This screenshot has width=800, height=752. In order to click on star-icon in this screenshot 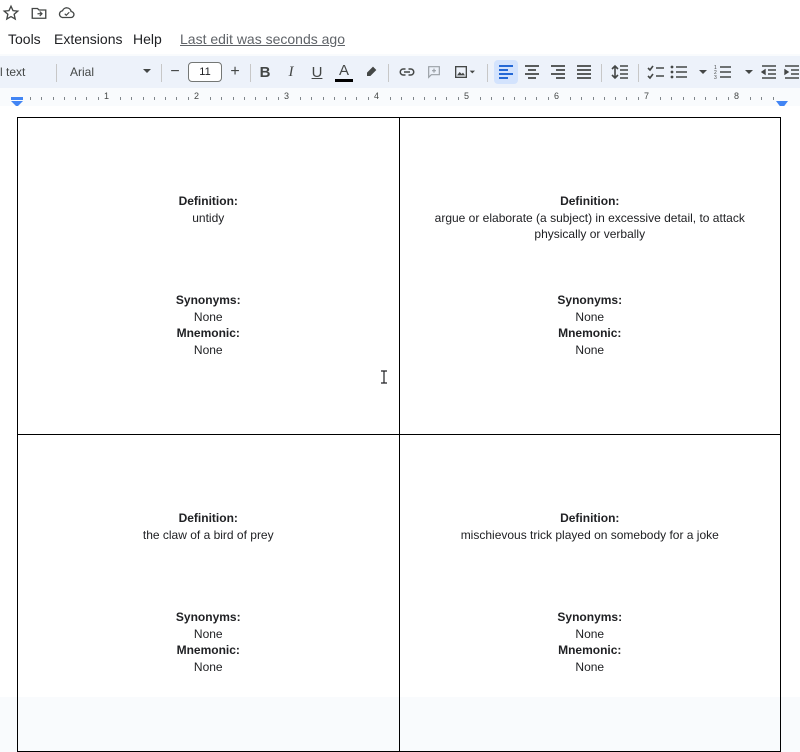, I will do `click(12, 14)`.